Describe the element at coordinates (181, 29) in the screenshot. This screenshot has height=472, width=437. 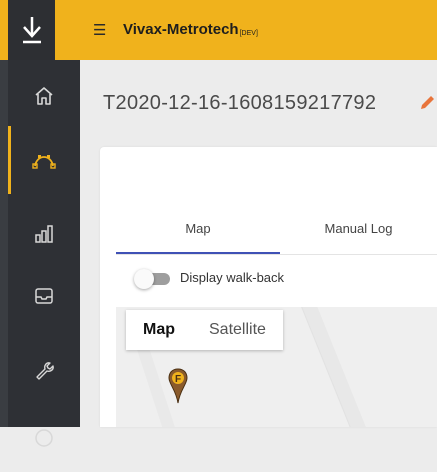
I see `brand-name: Vivax-Metrotech` at that location.